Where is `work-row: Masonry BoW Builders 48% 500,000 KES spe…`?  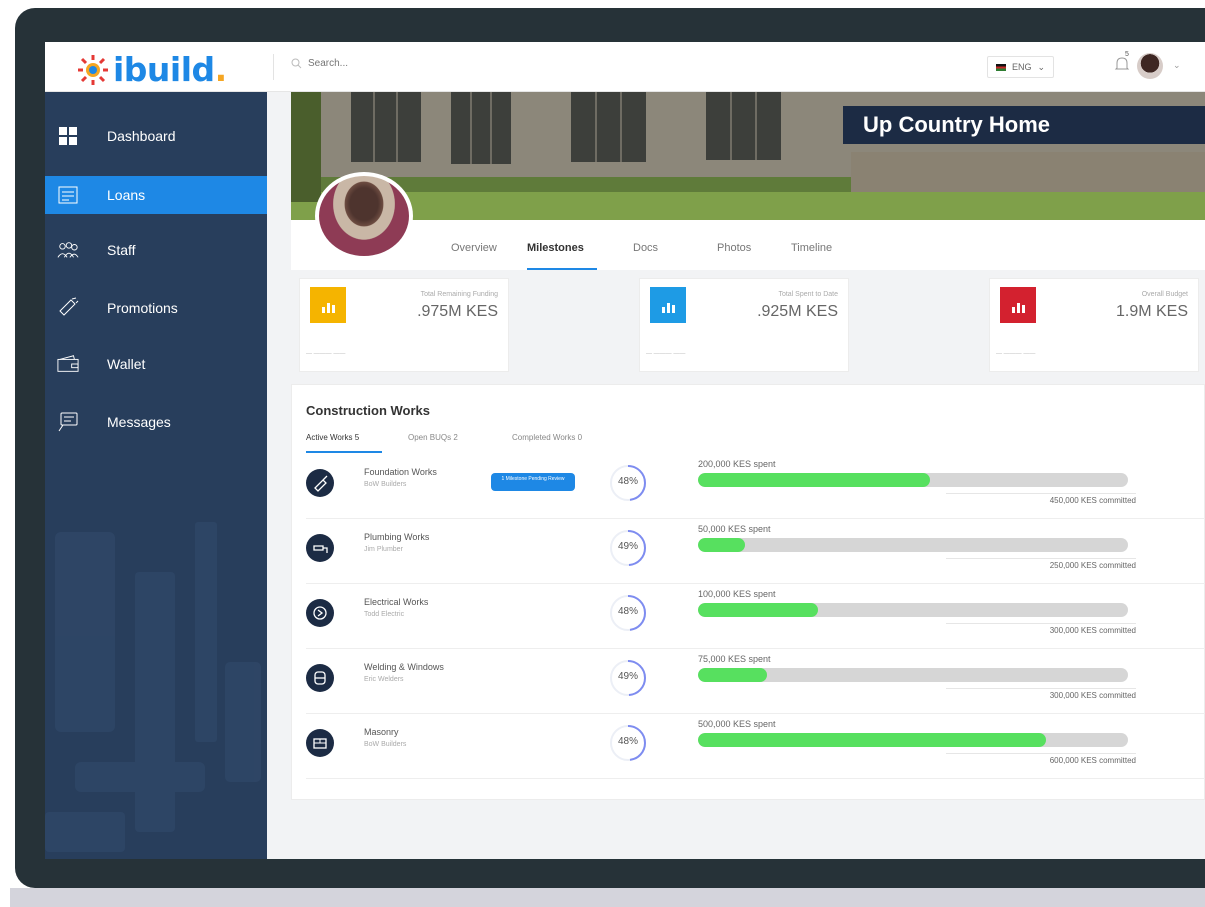 work-row: Masonry BoW Builders 48% 500,000 KES spe… is located at coordinates (755, 747).